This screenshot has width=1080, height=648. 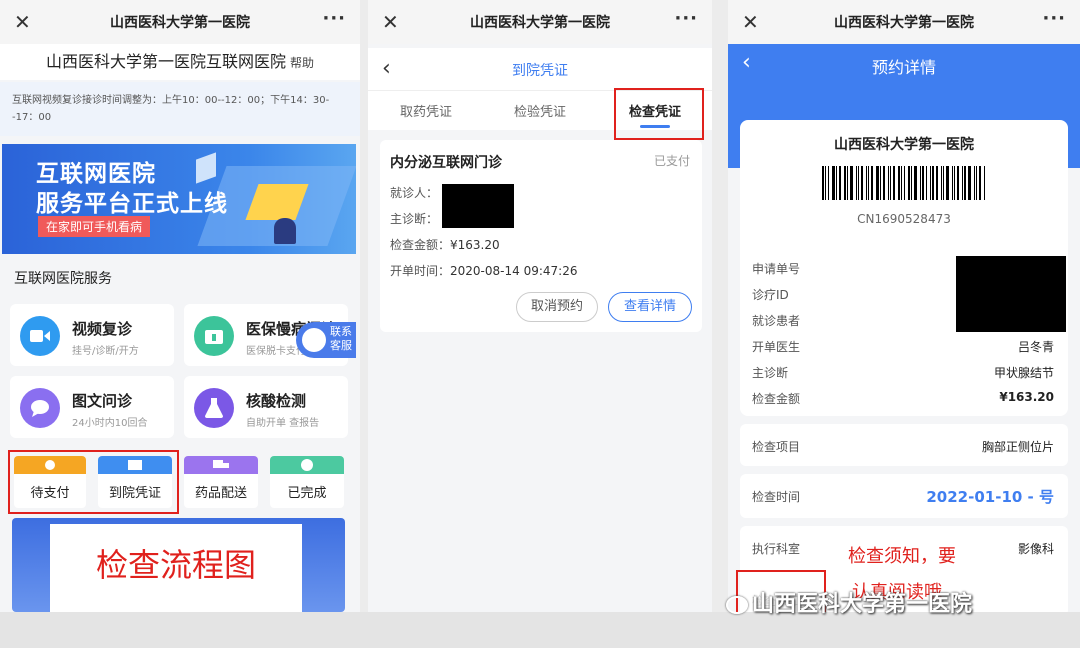 What do you see at coordinates (1035, 549) in the screenshot?
I see `dept-value: 影像科` at bounding box center [1035, 549].